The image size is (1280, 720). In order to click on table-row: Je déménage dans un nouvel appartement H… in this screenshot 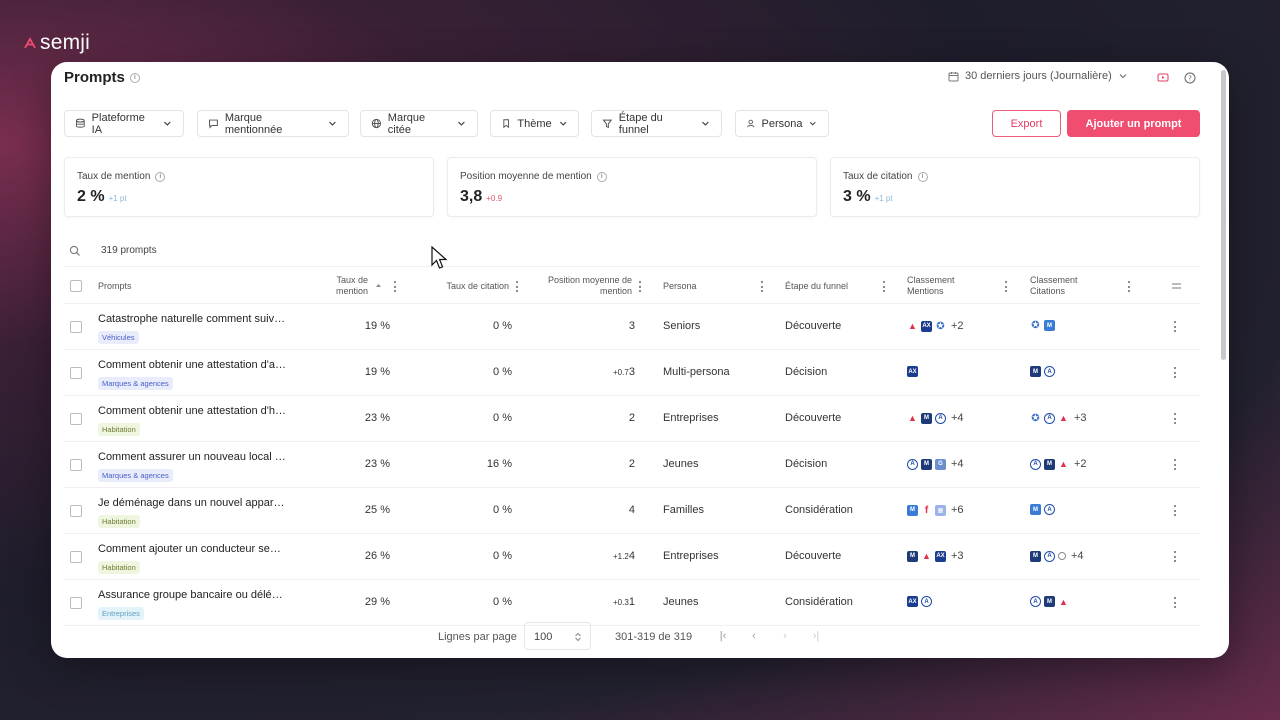, I will do `click(632, 511)`.